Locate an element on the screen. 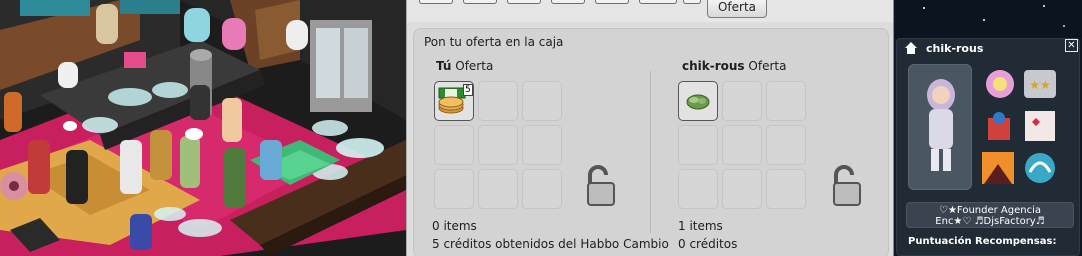 This screenshot has height=256, width=1082. profile-username: chik-rous is located at coordinates (955, 48).